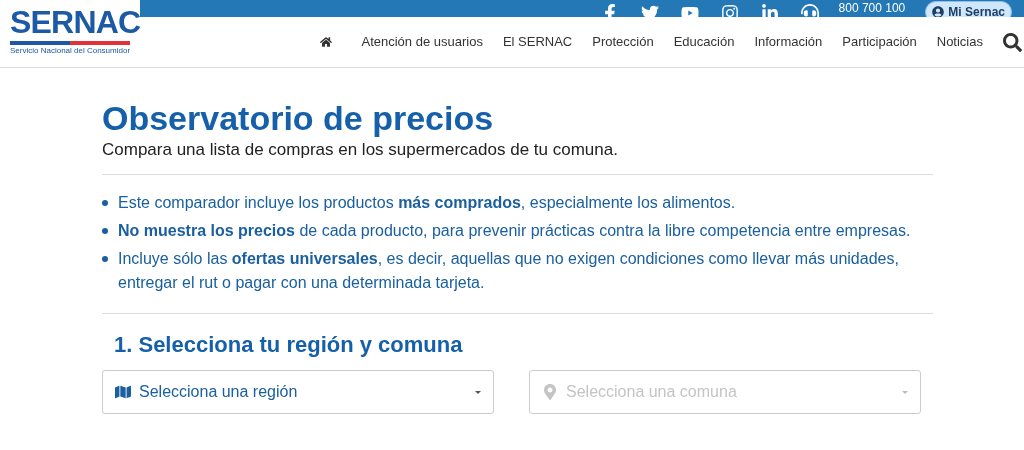  Describe the element at coordinates (788, 42) in the screenshot. I see `nav-link: Información` at that location.